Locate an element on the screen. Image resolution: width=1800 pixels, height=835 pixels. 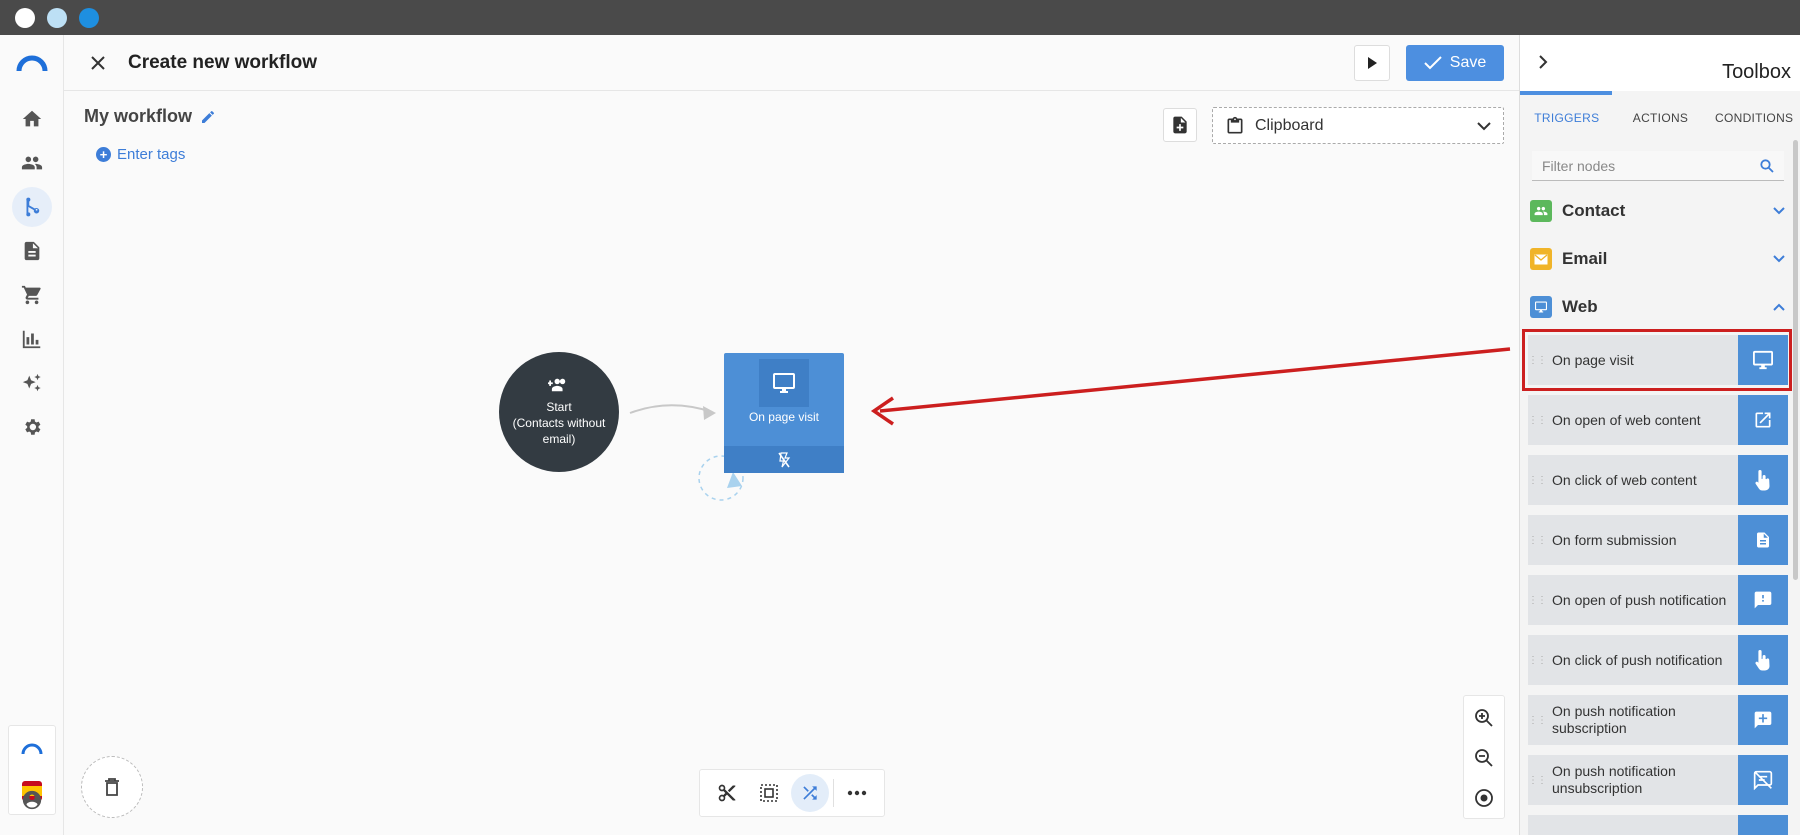
category-email: Email is located at coordinates (1657, 259).